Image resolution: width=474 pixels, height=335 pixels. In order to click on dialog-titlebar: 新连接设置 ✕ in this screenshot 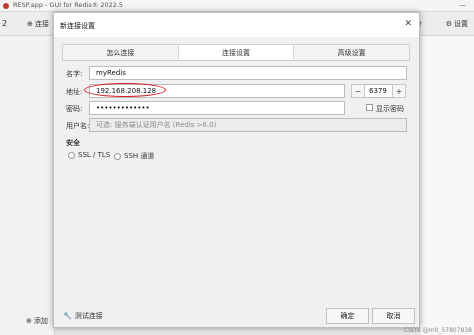, I will do `click(236, 25)`.